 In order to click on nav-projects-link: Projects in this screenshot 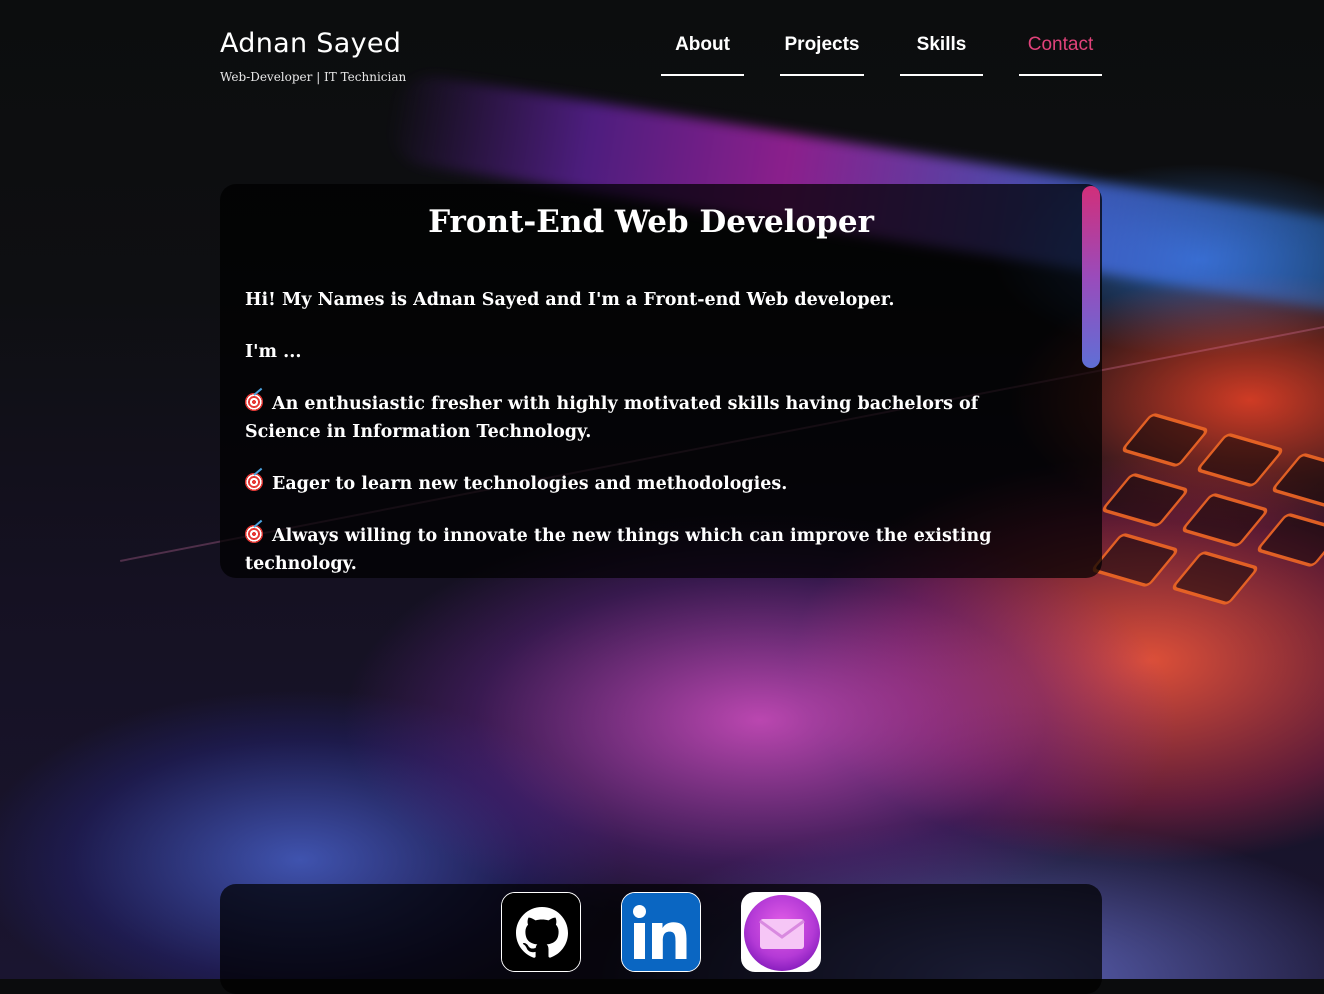, I will do `click(822, 54)`.